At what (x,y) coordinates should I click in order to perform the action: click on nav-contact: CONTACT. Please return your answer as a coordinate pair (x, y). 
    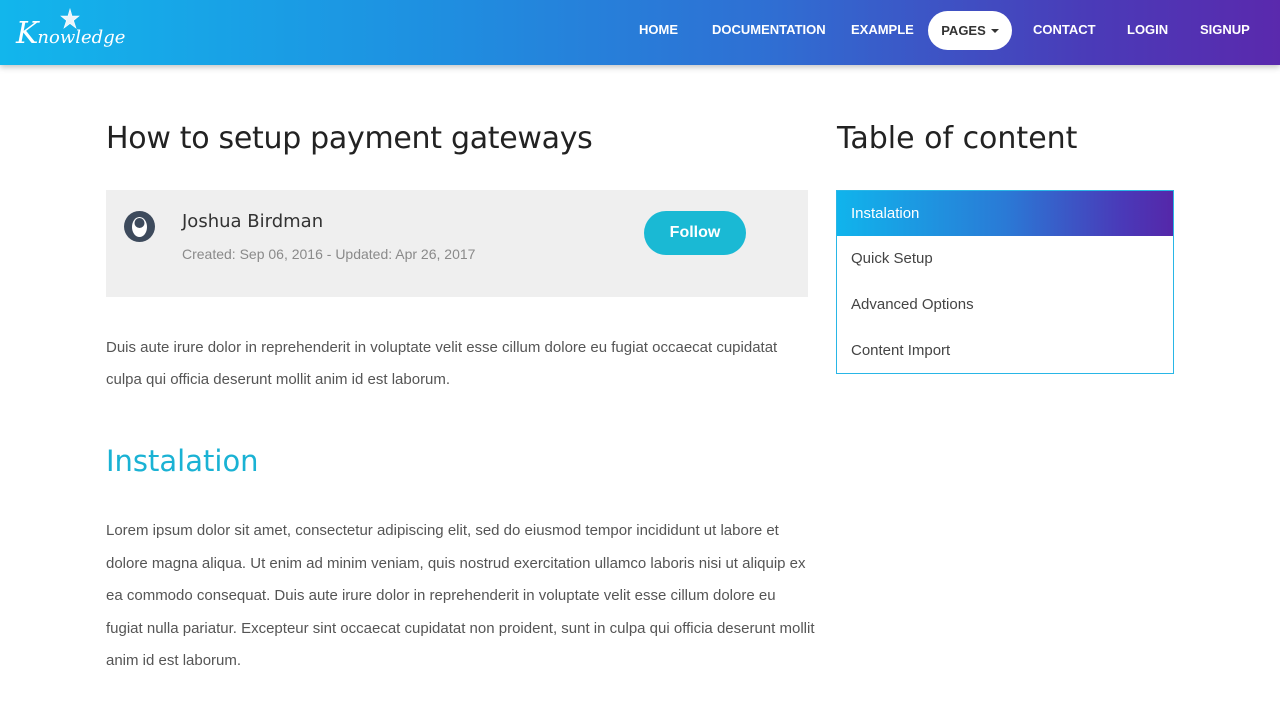
    Looking at the image, I should click on (1064, 31).